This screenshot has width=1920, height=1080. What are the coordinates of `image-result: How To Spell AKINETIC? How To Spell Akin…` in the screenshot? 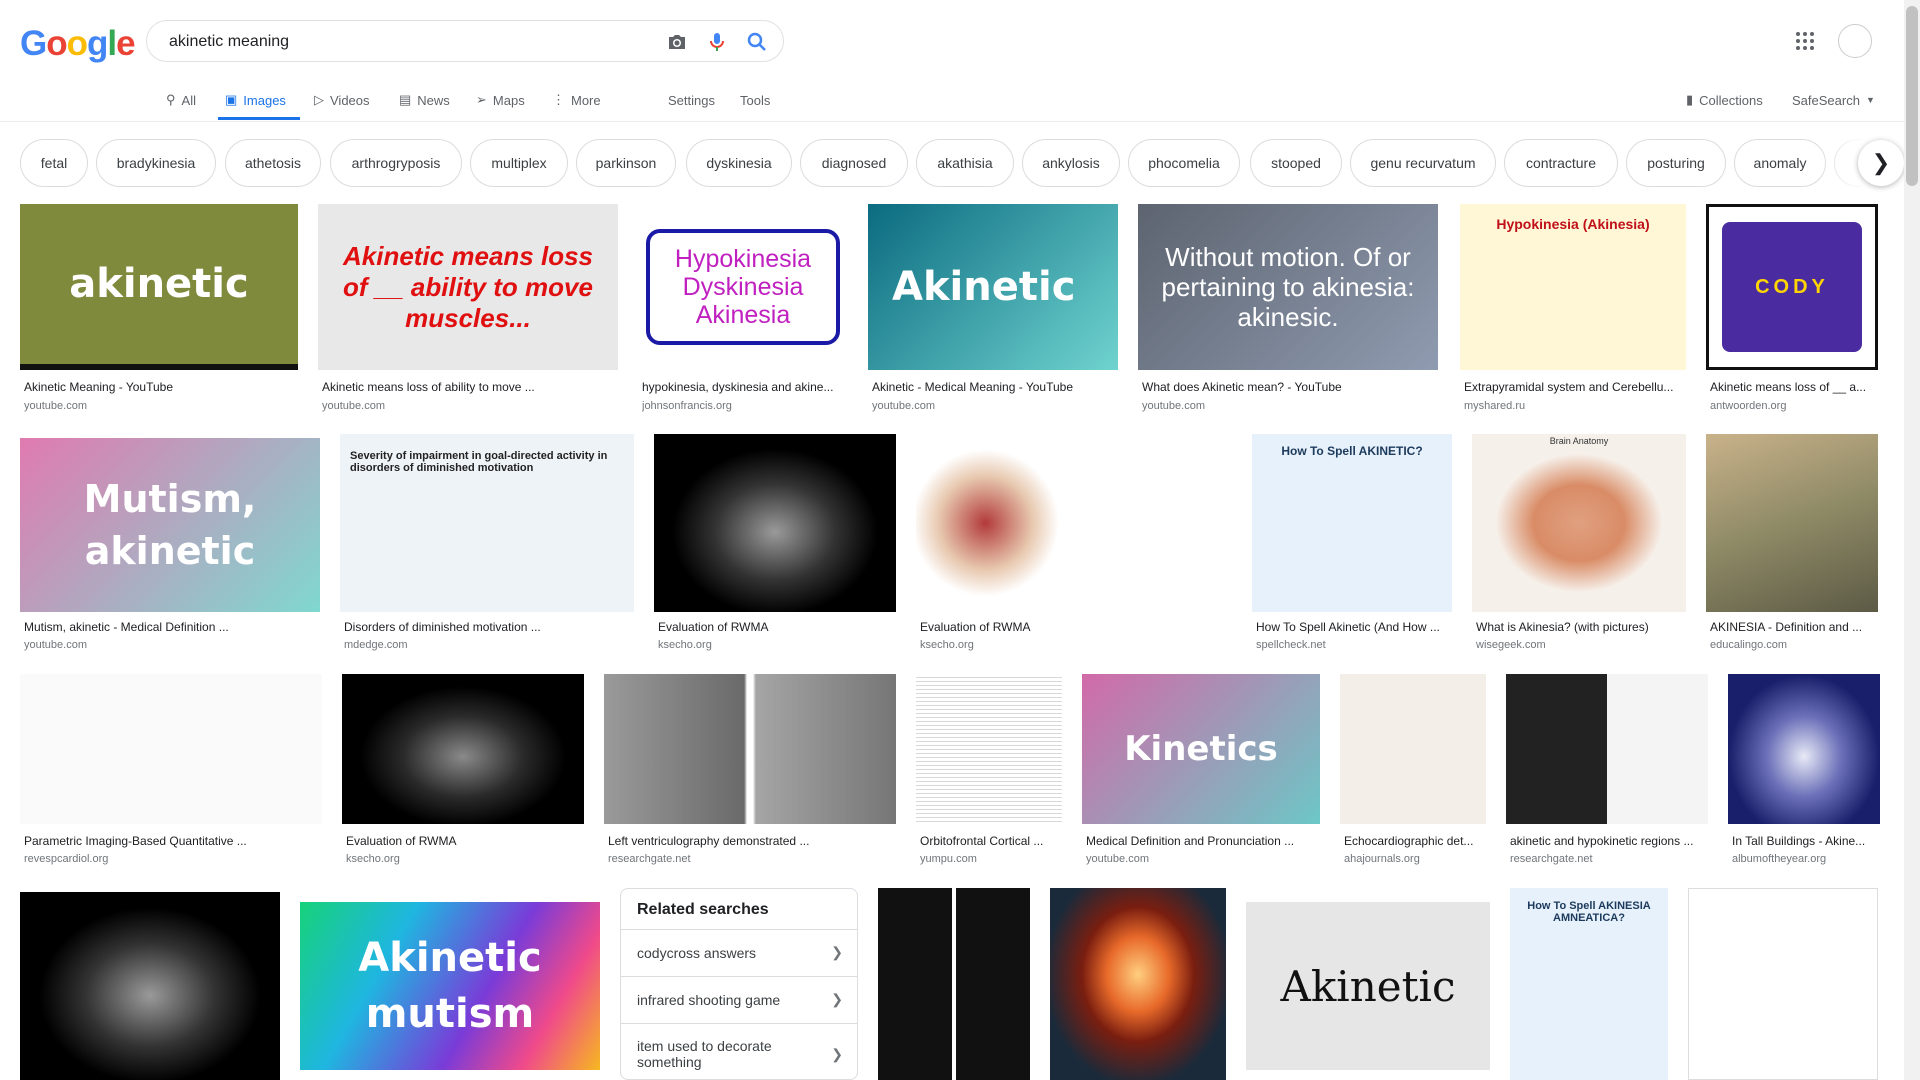 It's located at (1352, 545).